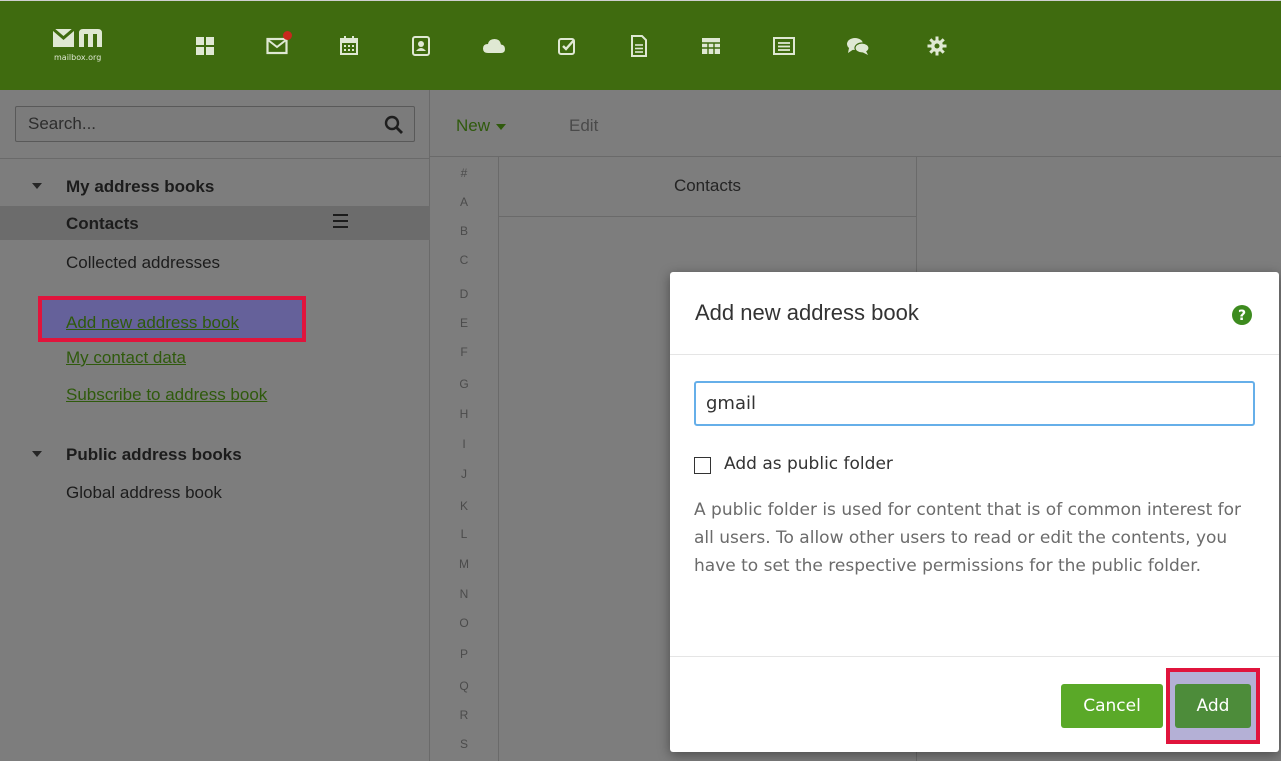 The height and width of the screenshot is (761, 1281). What do you see at coordinates (464, 686) in the screenshot?
I see `alpha-letter: Q` at bounding box center [464, 686].